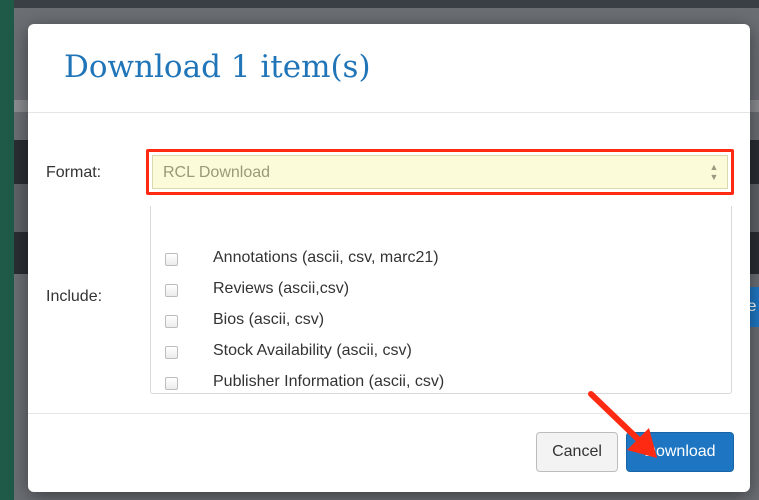 This screenshot has height=500, width=759. Describe the element at coordinates (171, 383) in the screenshot. I see `checkbox-publisher-information` at that location.